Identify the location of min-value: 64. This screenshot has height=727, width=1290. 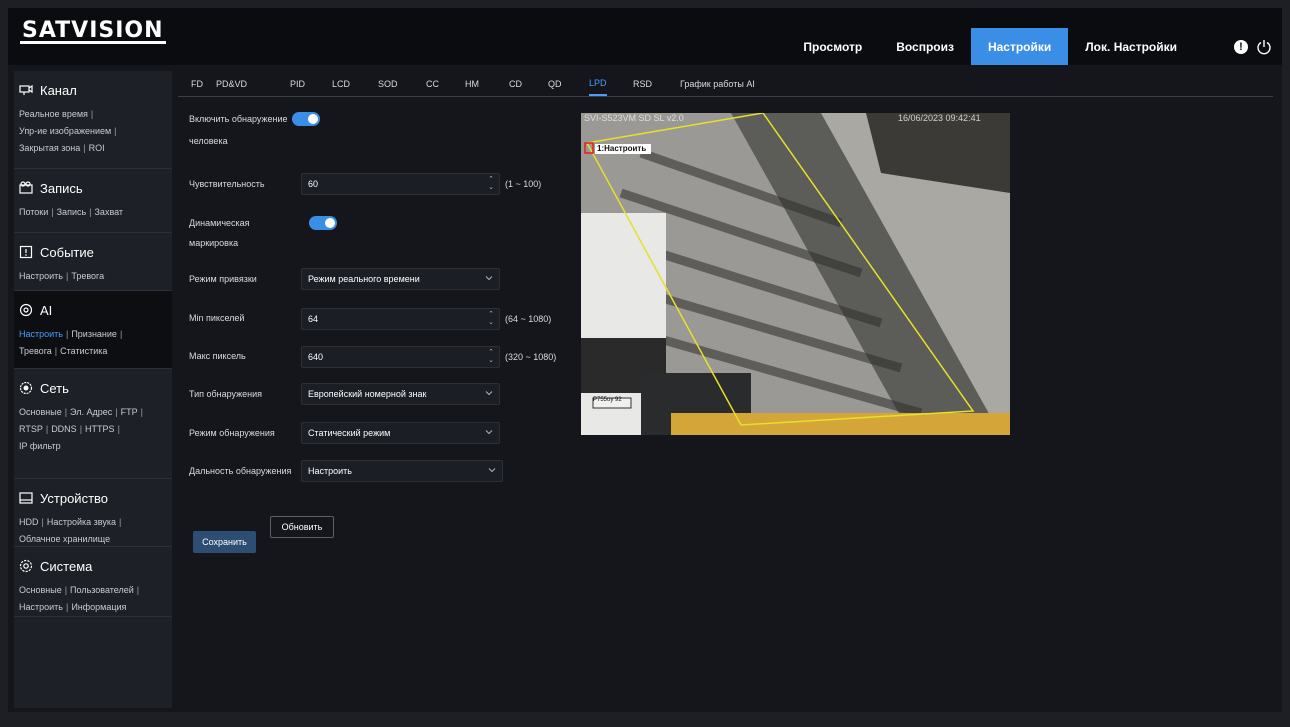
(313, 319).